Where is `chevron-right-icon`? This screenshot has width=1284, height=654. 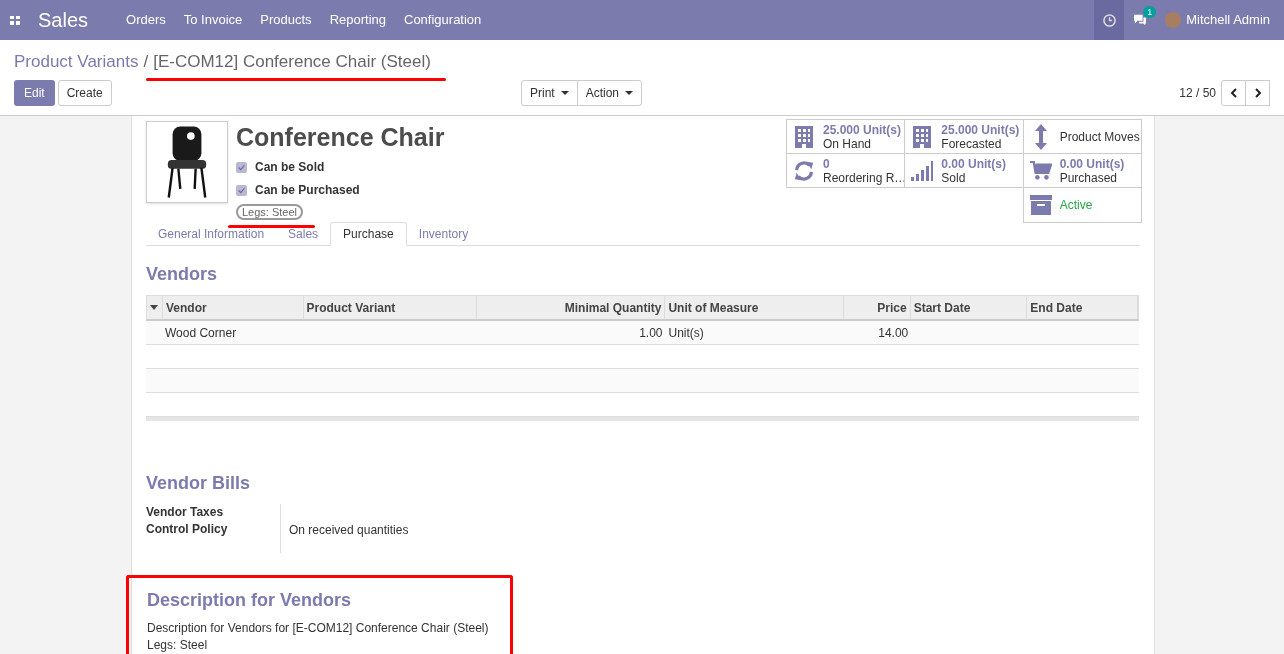 chevron-right-icon is located at coordinates (1257, 93).